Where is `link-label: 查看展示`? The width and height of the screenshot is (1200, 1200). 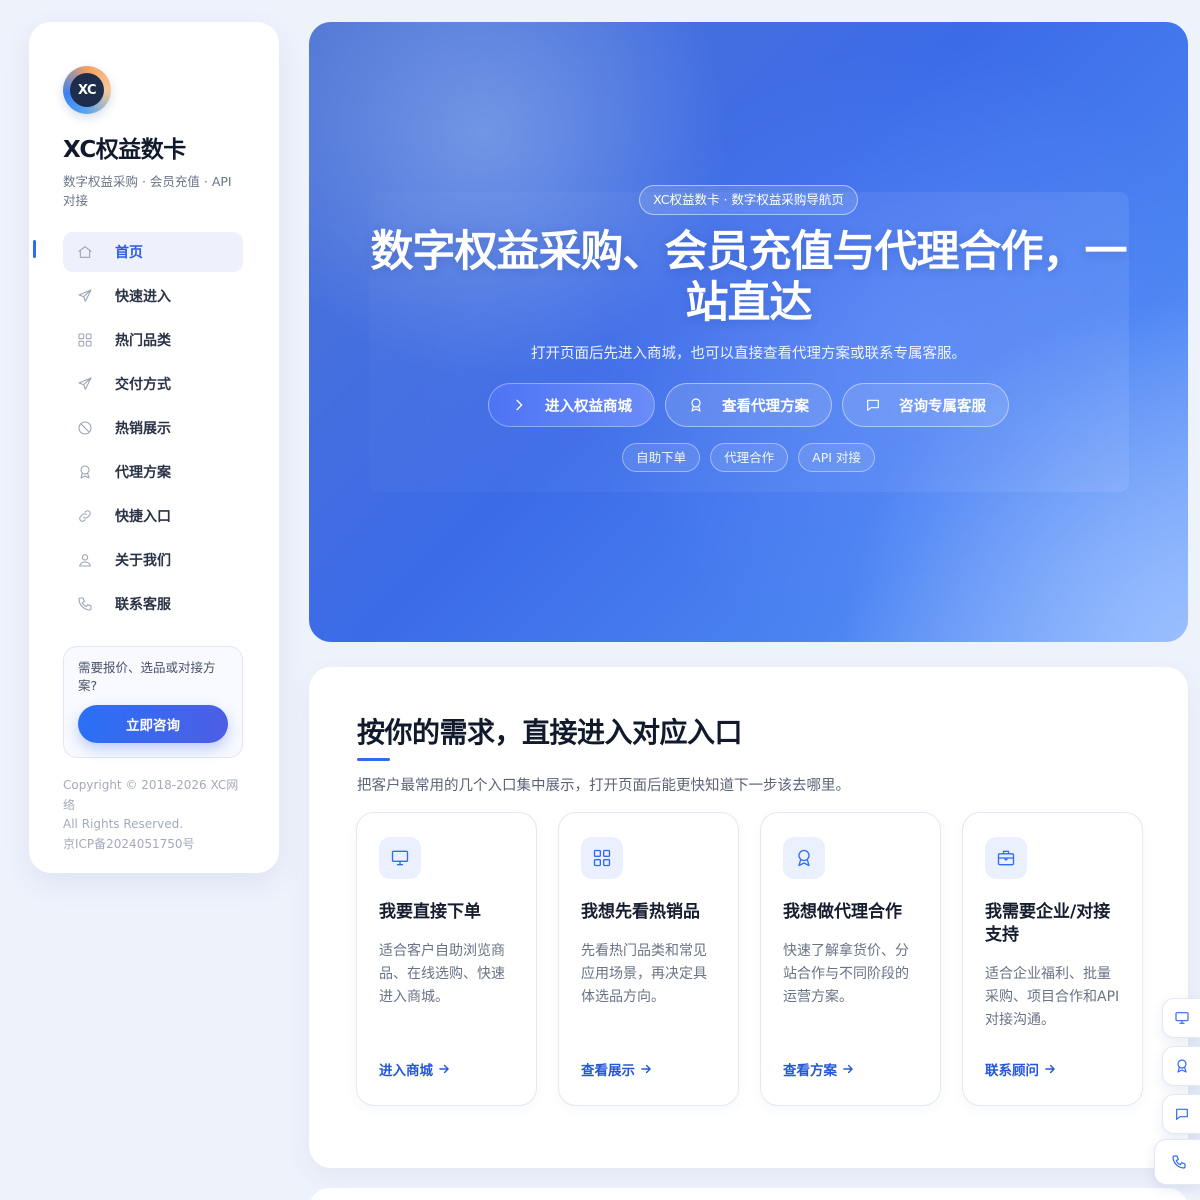
link-label: 查看展示 is located at coordinates (608, 1071).